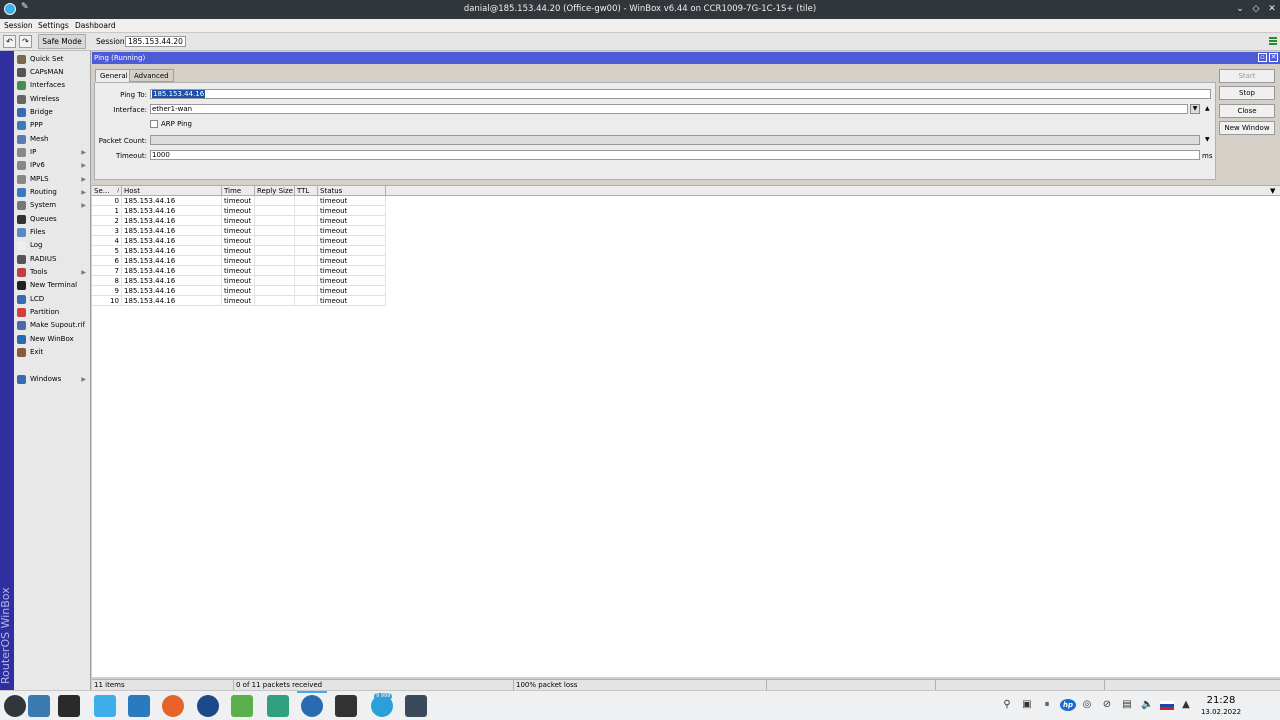  Describe the element at coordinates (52, 285) in the screenshot. I see `sidebar-item-new-terminal: New Terminal` at that location.